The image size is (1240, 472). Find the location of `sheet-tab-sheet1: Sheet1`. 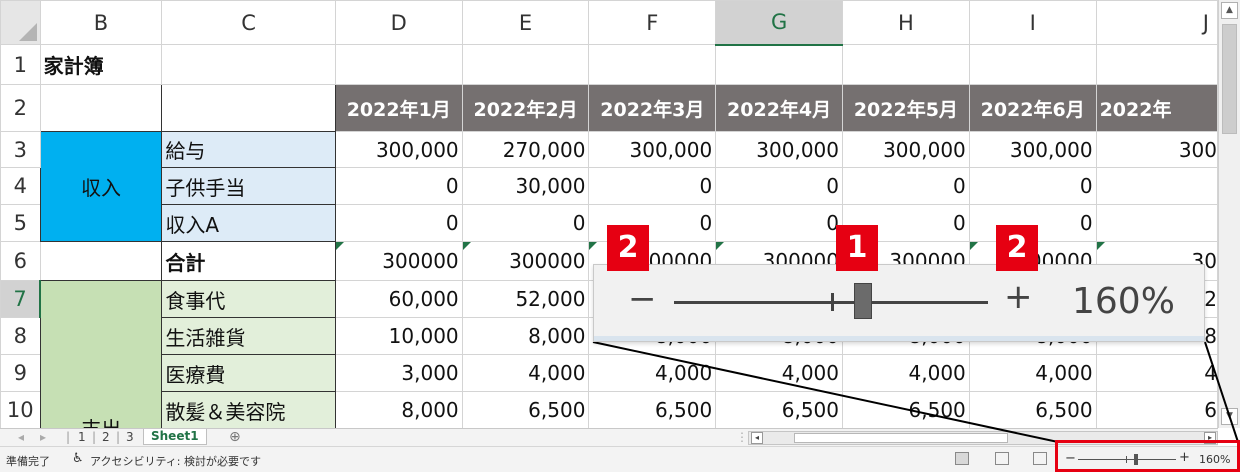

sheet-tab-sheet1: Sheet1 is located at coordinates (175, 437).